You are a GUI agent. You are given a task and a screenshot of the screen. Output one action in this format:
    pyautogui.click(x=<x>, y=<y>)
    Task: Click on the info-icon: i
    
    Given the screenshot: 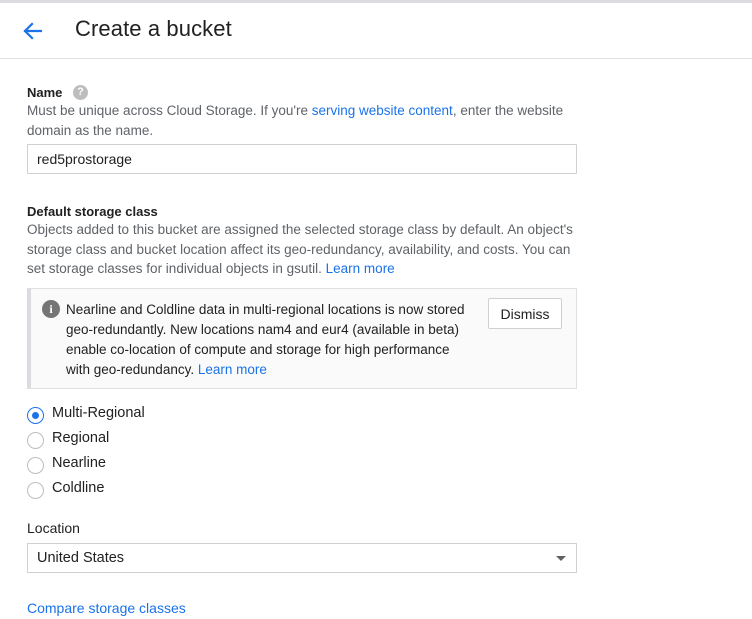 What is the action you would take?
    pyautogui.click(x=51, y=309)
    